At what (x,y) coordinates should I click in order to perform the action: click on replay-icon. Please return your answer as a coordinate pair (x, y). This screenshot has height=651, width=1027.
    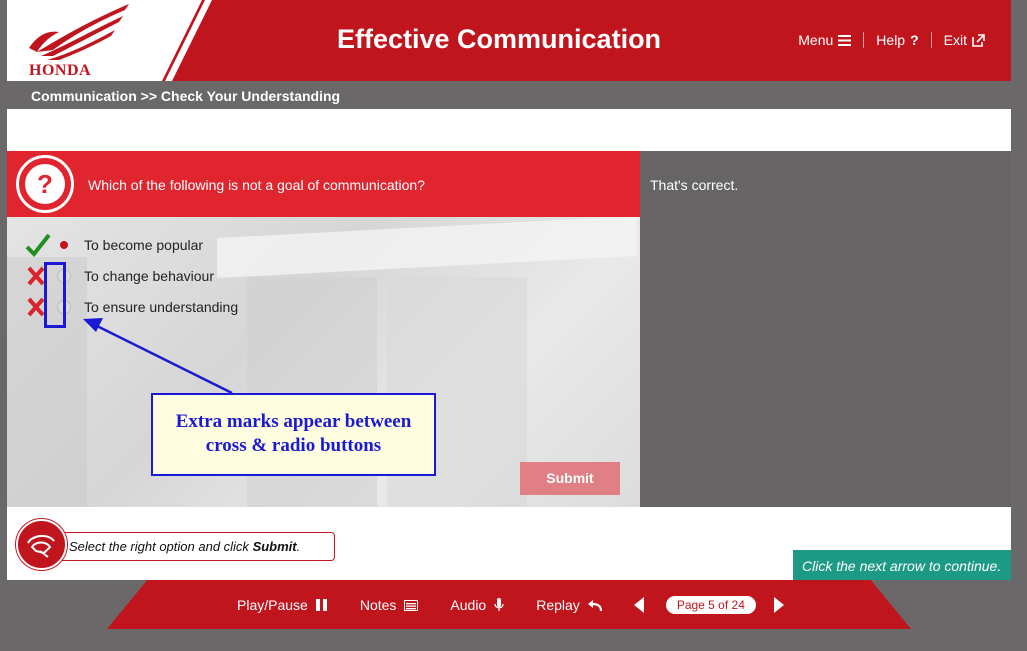
    Looking at the image, I should click on (594, 605).